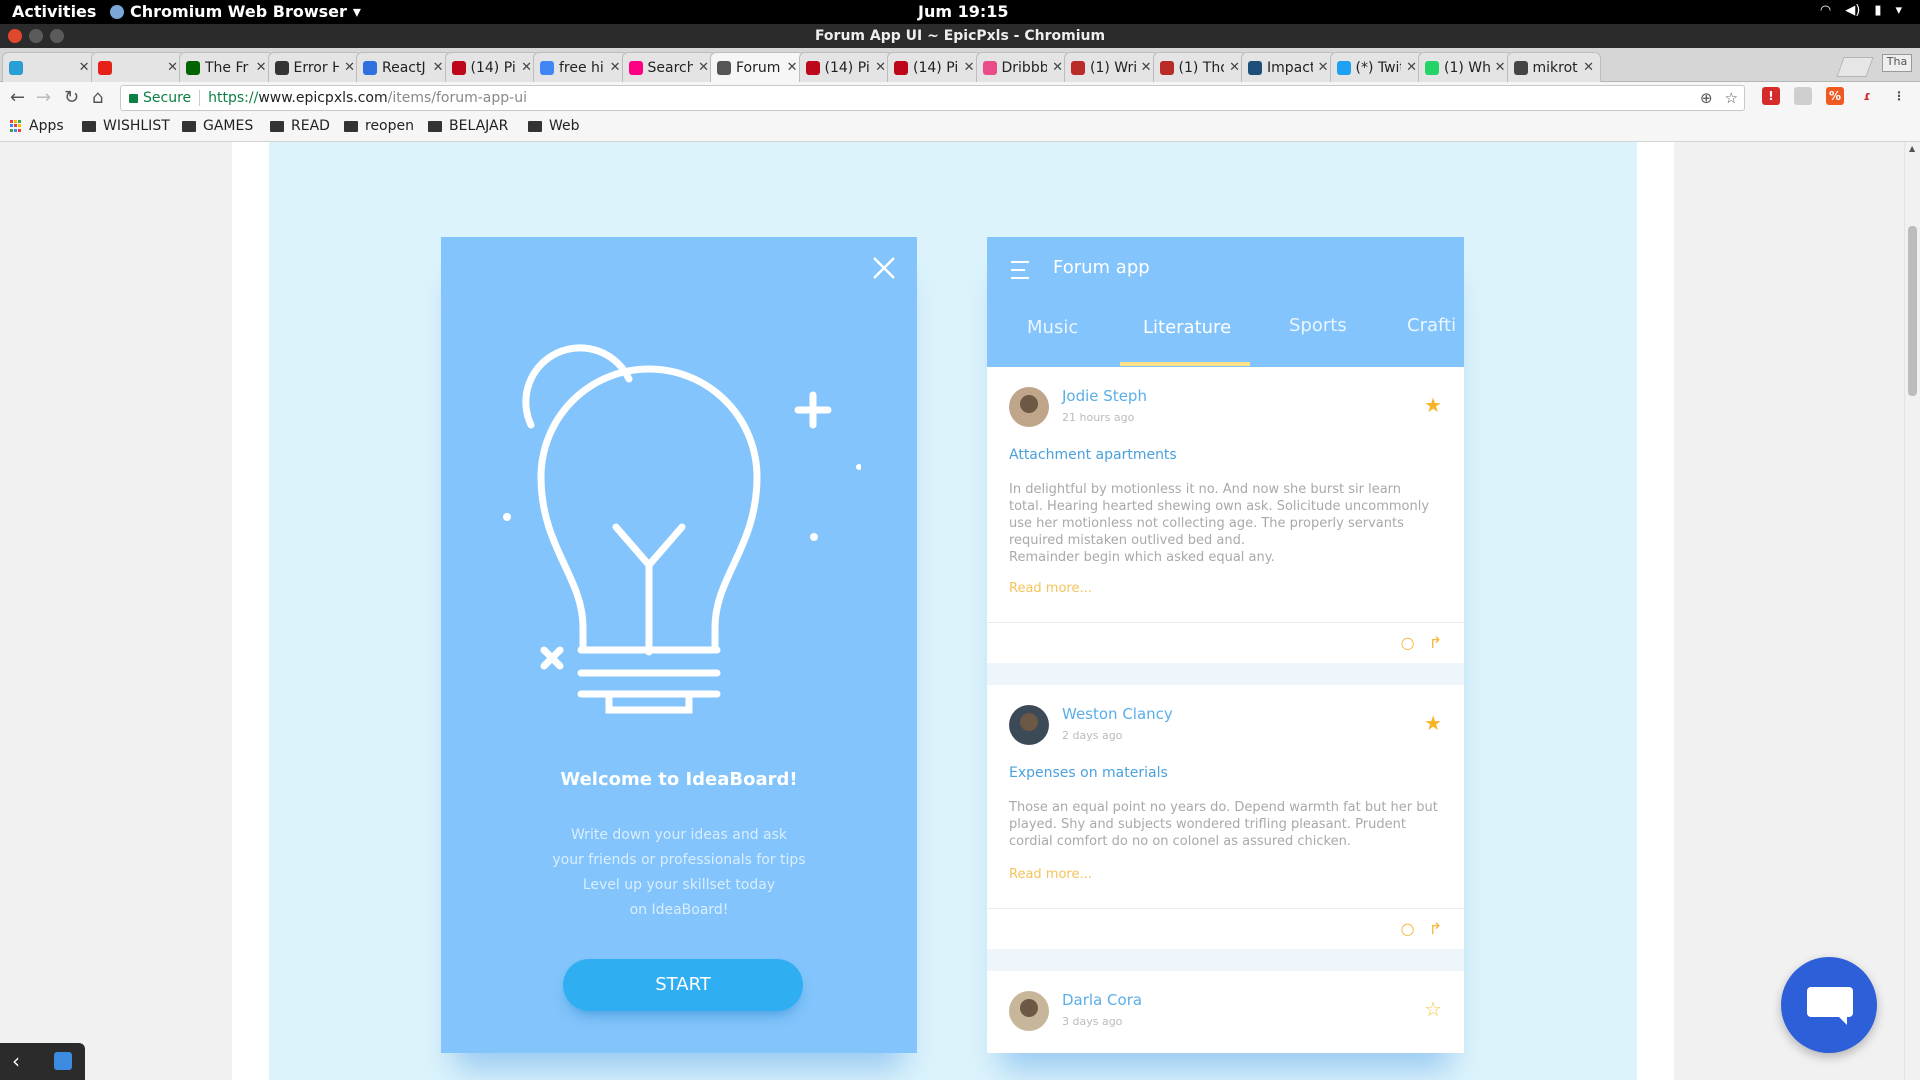 The image size is (1920, 1080). I want to click on shield-extension-icon, so click(1803, 96).